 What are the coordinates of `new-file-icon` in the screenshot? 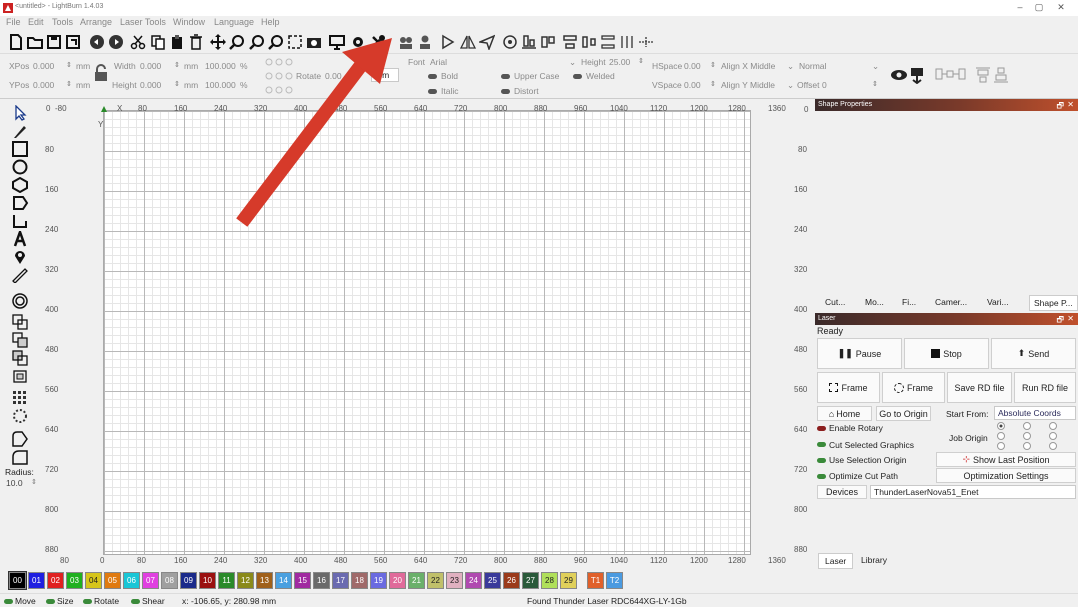 It's located at (16, 42).